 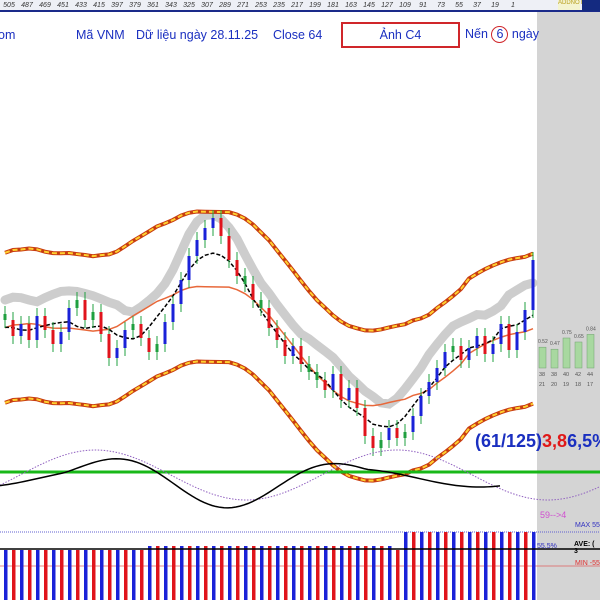 What do you see at coordinates (579, 337) in the screenshot?
I see `mini-bar-value: 0.65` at bounding box center [579, 337].